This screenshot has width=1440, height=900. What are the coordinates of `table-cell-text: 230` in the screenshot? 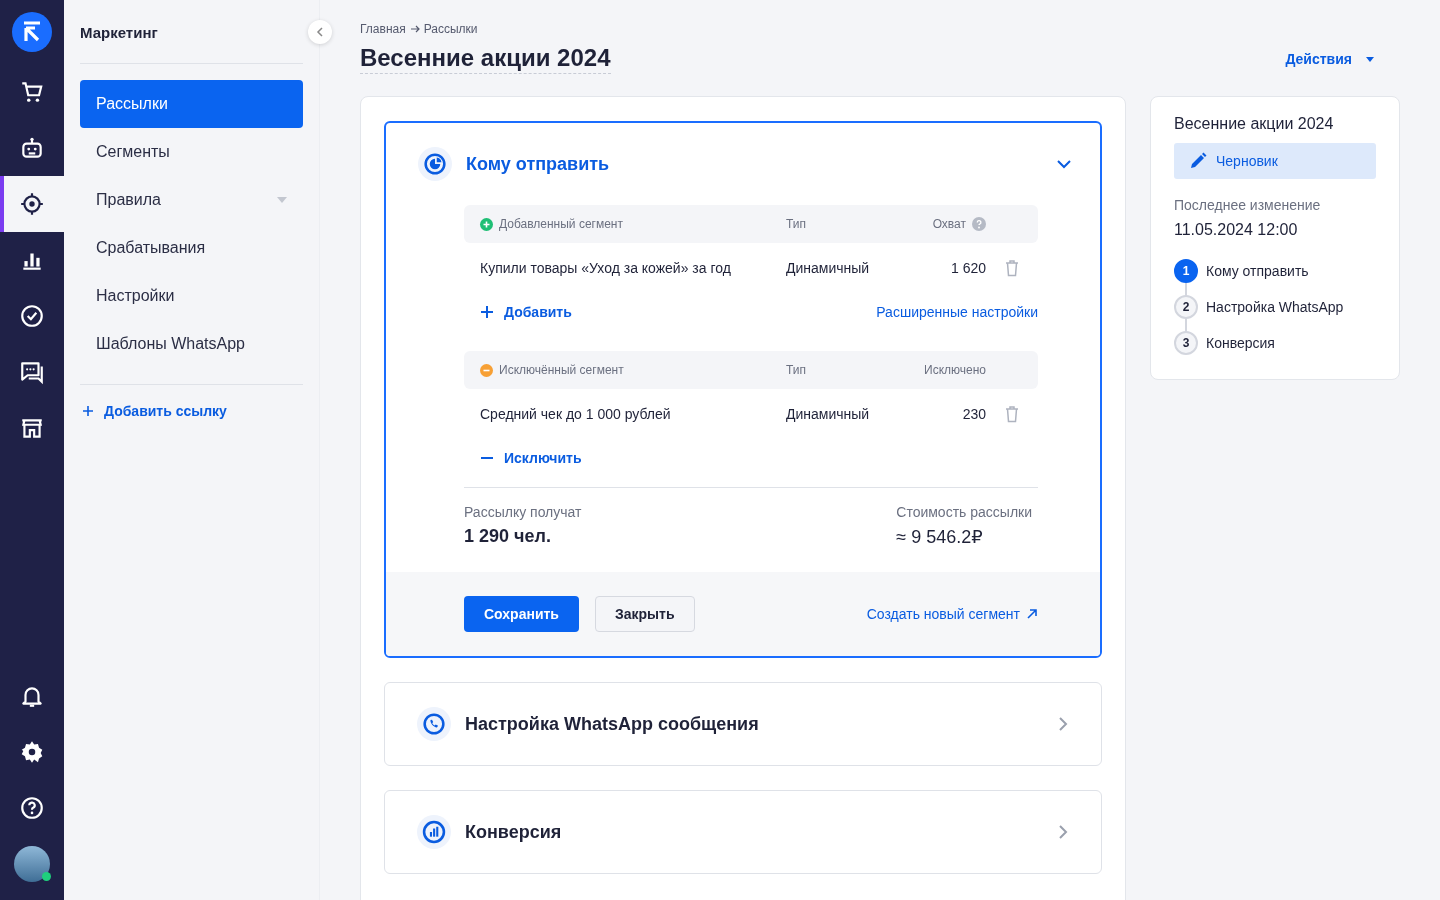 It's located at (973, 414).